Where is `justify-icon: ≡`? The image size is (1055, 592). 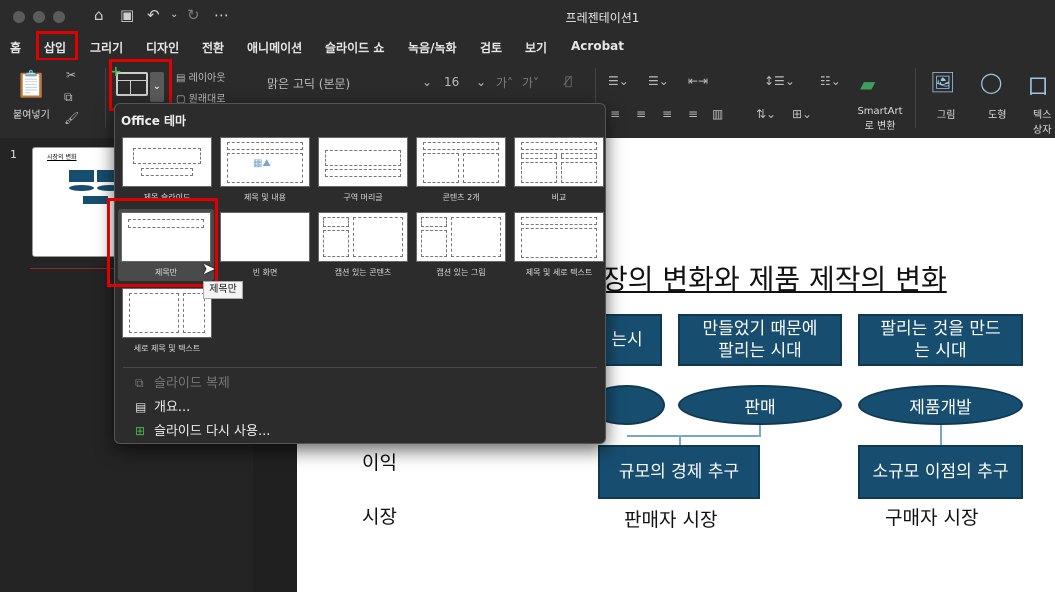 justify-icon: ≡ is located at coordinates (693, 114).